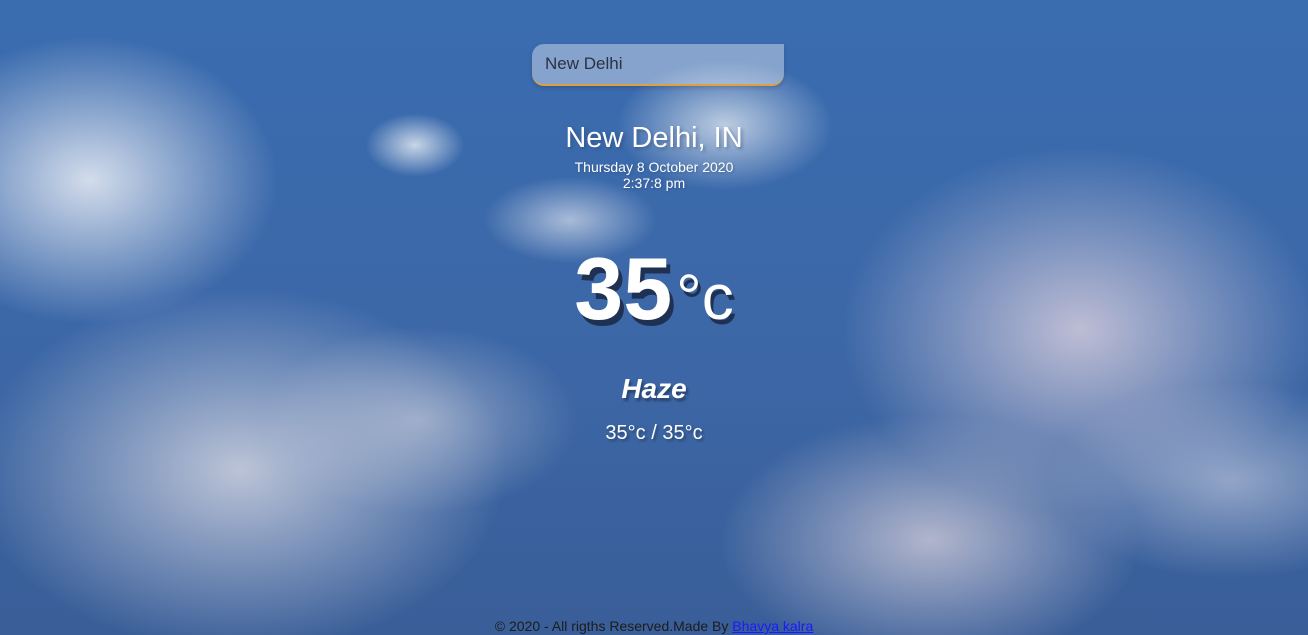 This screenshot has width=1308, height=635. What do you see at coordinates (654, 167) in the screenshot?
I see `date-text: Thursday 8 October 2020` at bounding box center [654, 167].